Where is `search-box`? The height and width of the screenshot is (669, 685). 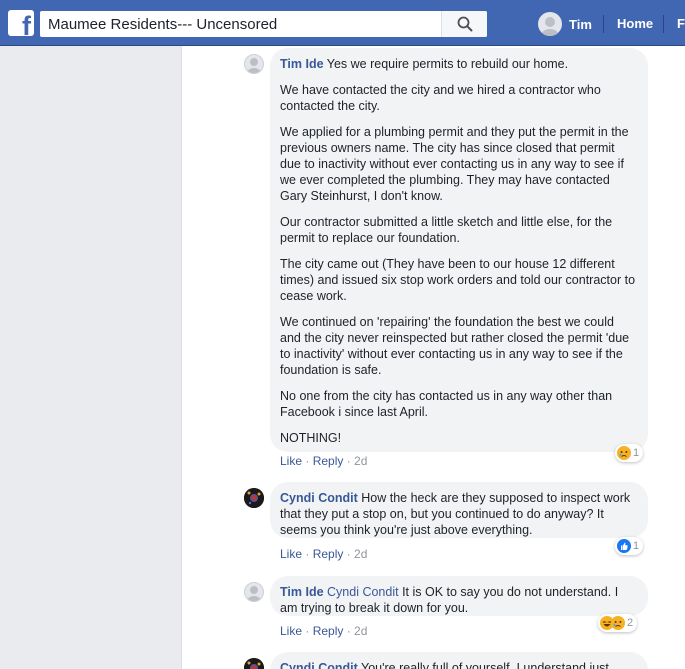
search-box is located at coordinates (263, 24).